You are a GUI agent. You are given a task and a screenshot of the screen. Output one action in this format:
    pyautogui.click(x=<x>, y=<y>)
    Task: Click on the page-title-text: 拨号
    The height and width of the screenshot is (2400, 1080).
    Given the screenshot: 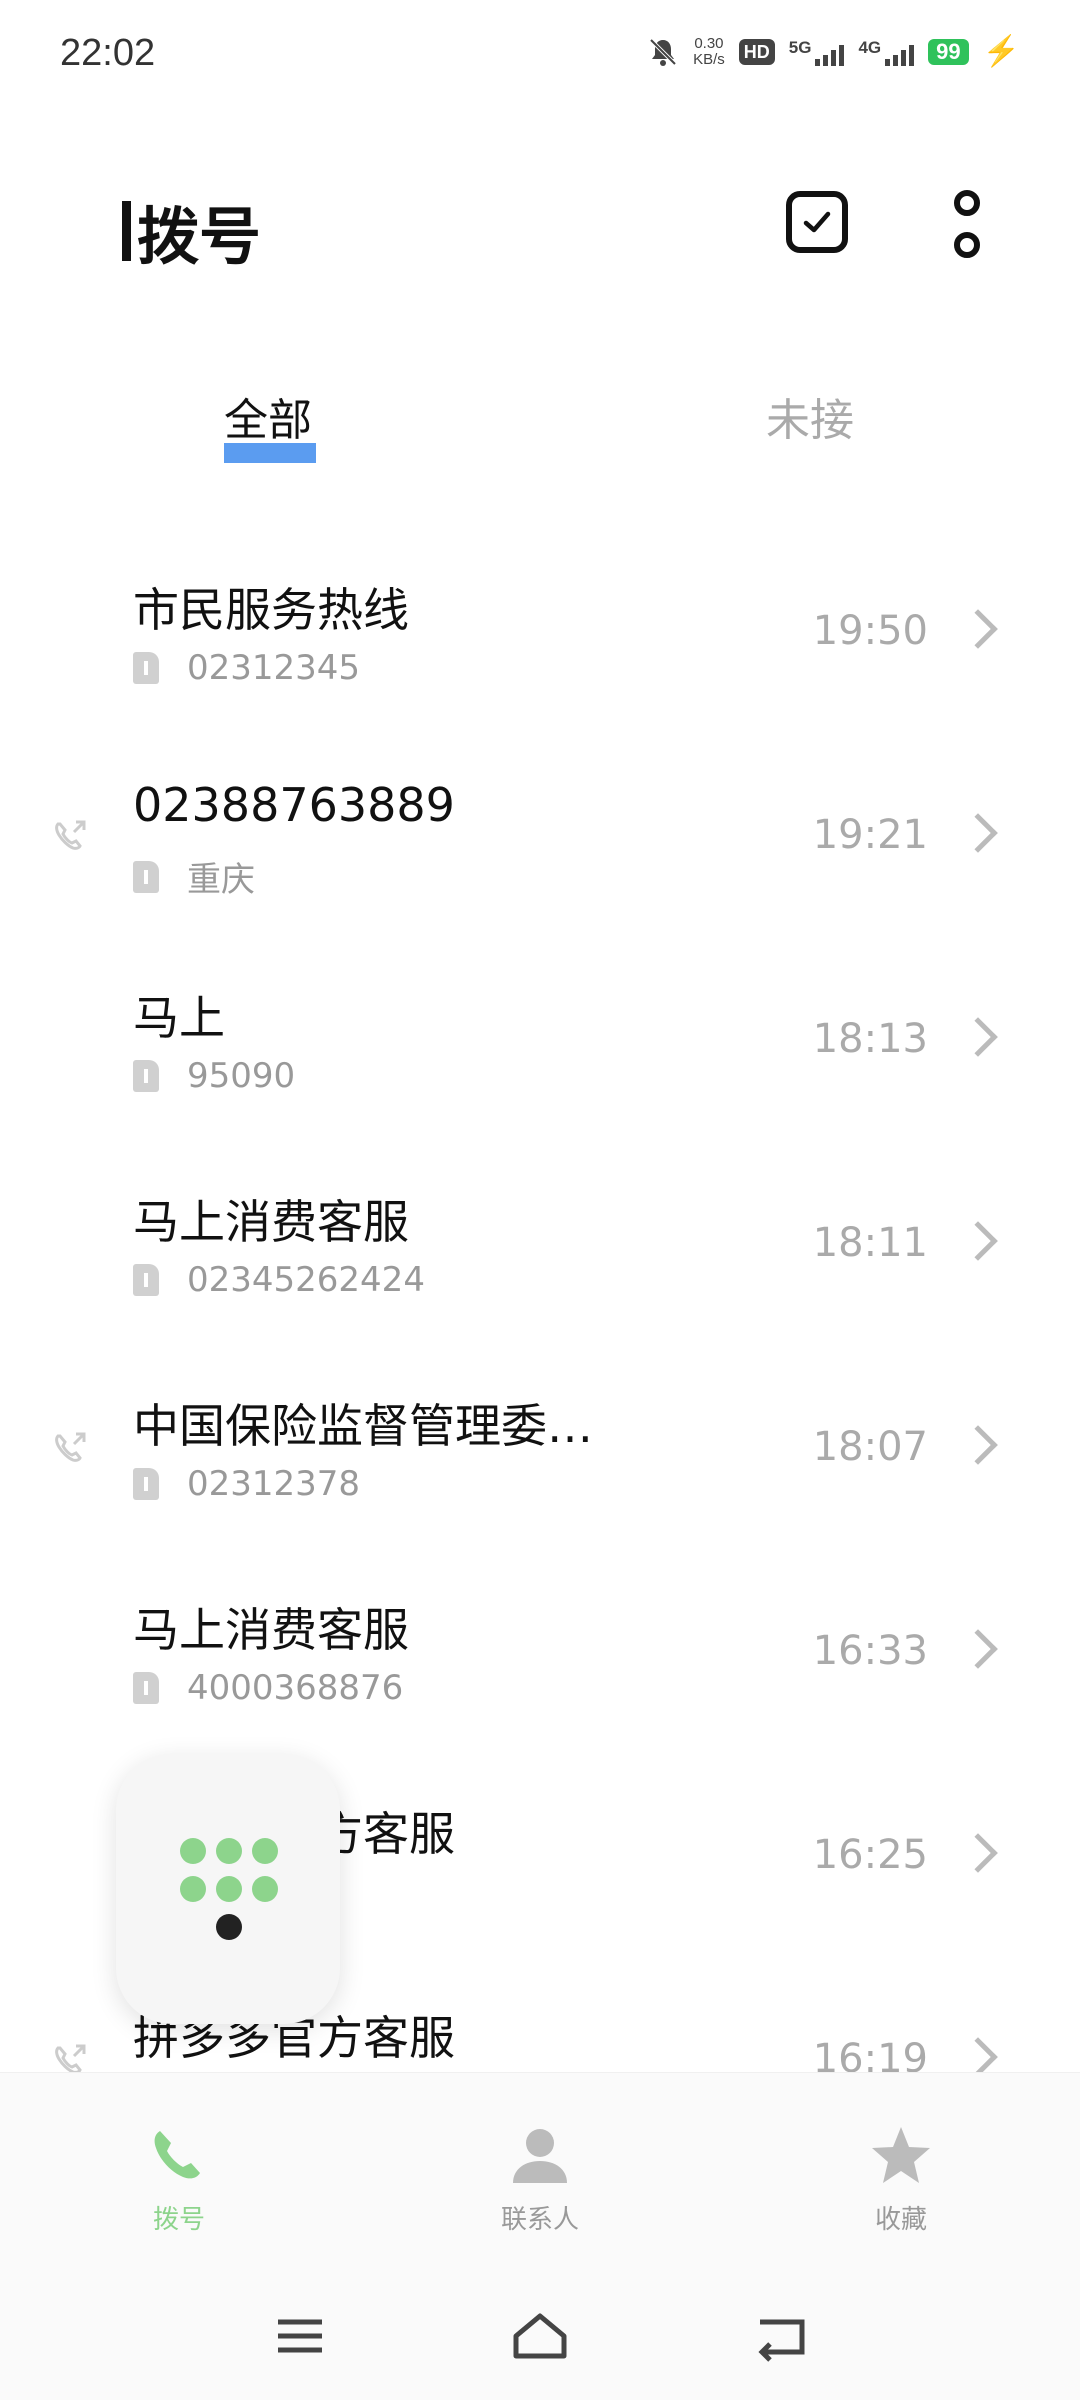 What is the action you would take?
    pyautogui.click(x=199, y=236)
    